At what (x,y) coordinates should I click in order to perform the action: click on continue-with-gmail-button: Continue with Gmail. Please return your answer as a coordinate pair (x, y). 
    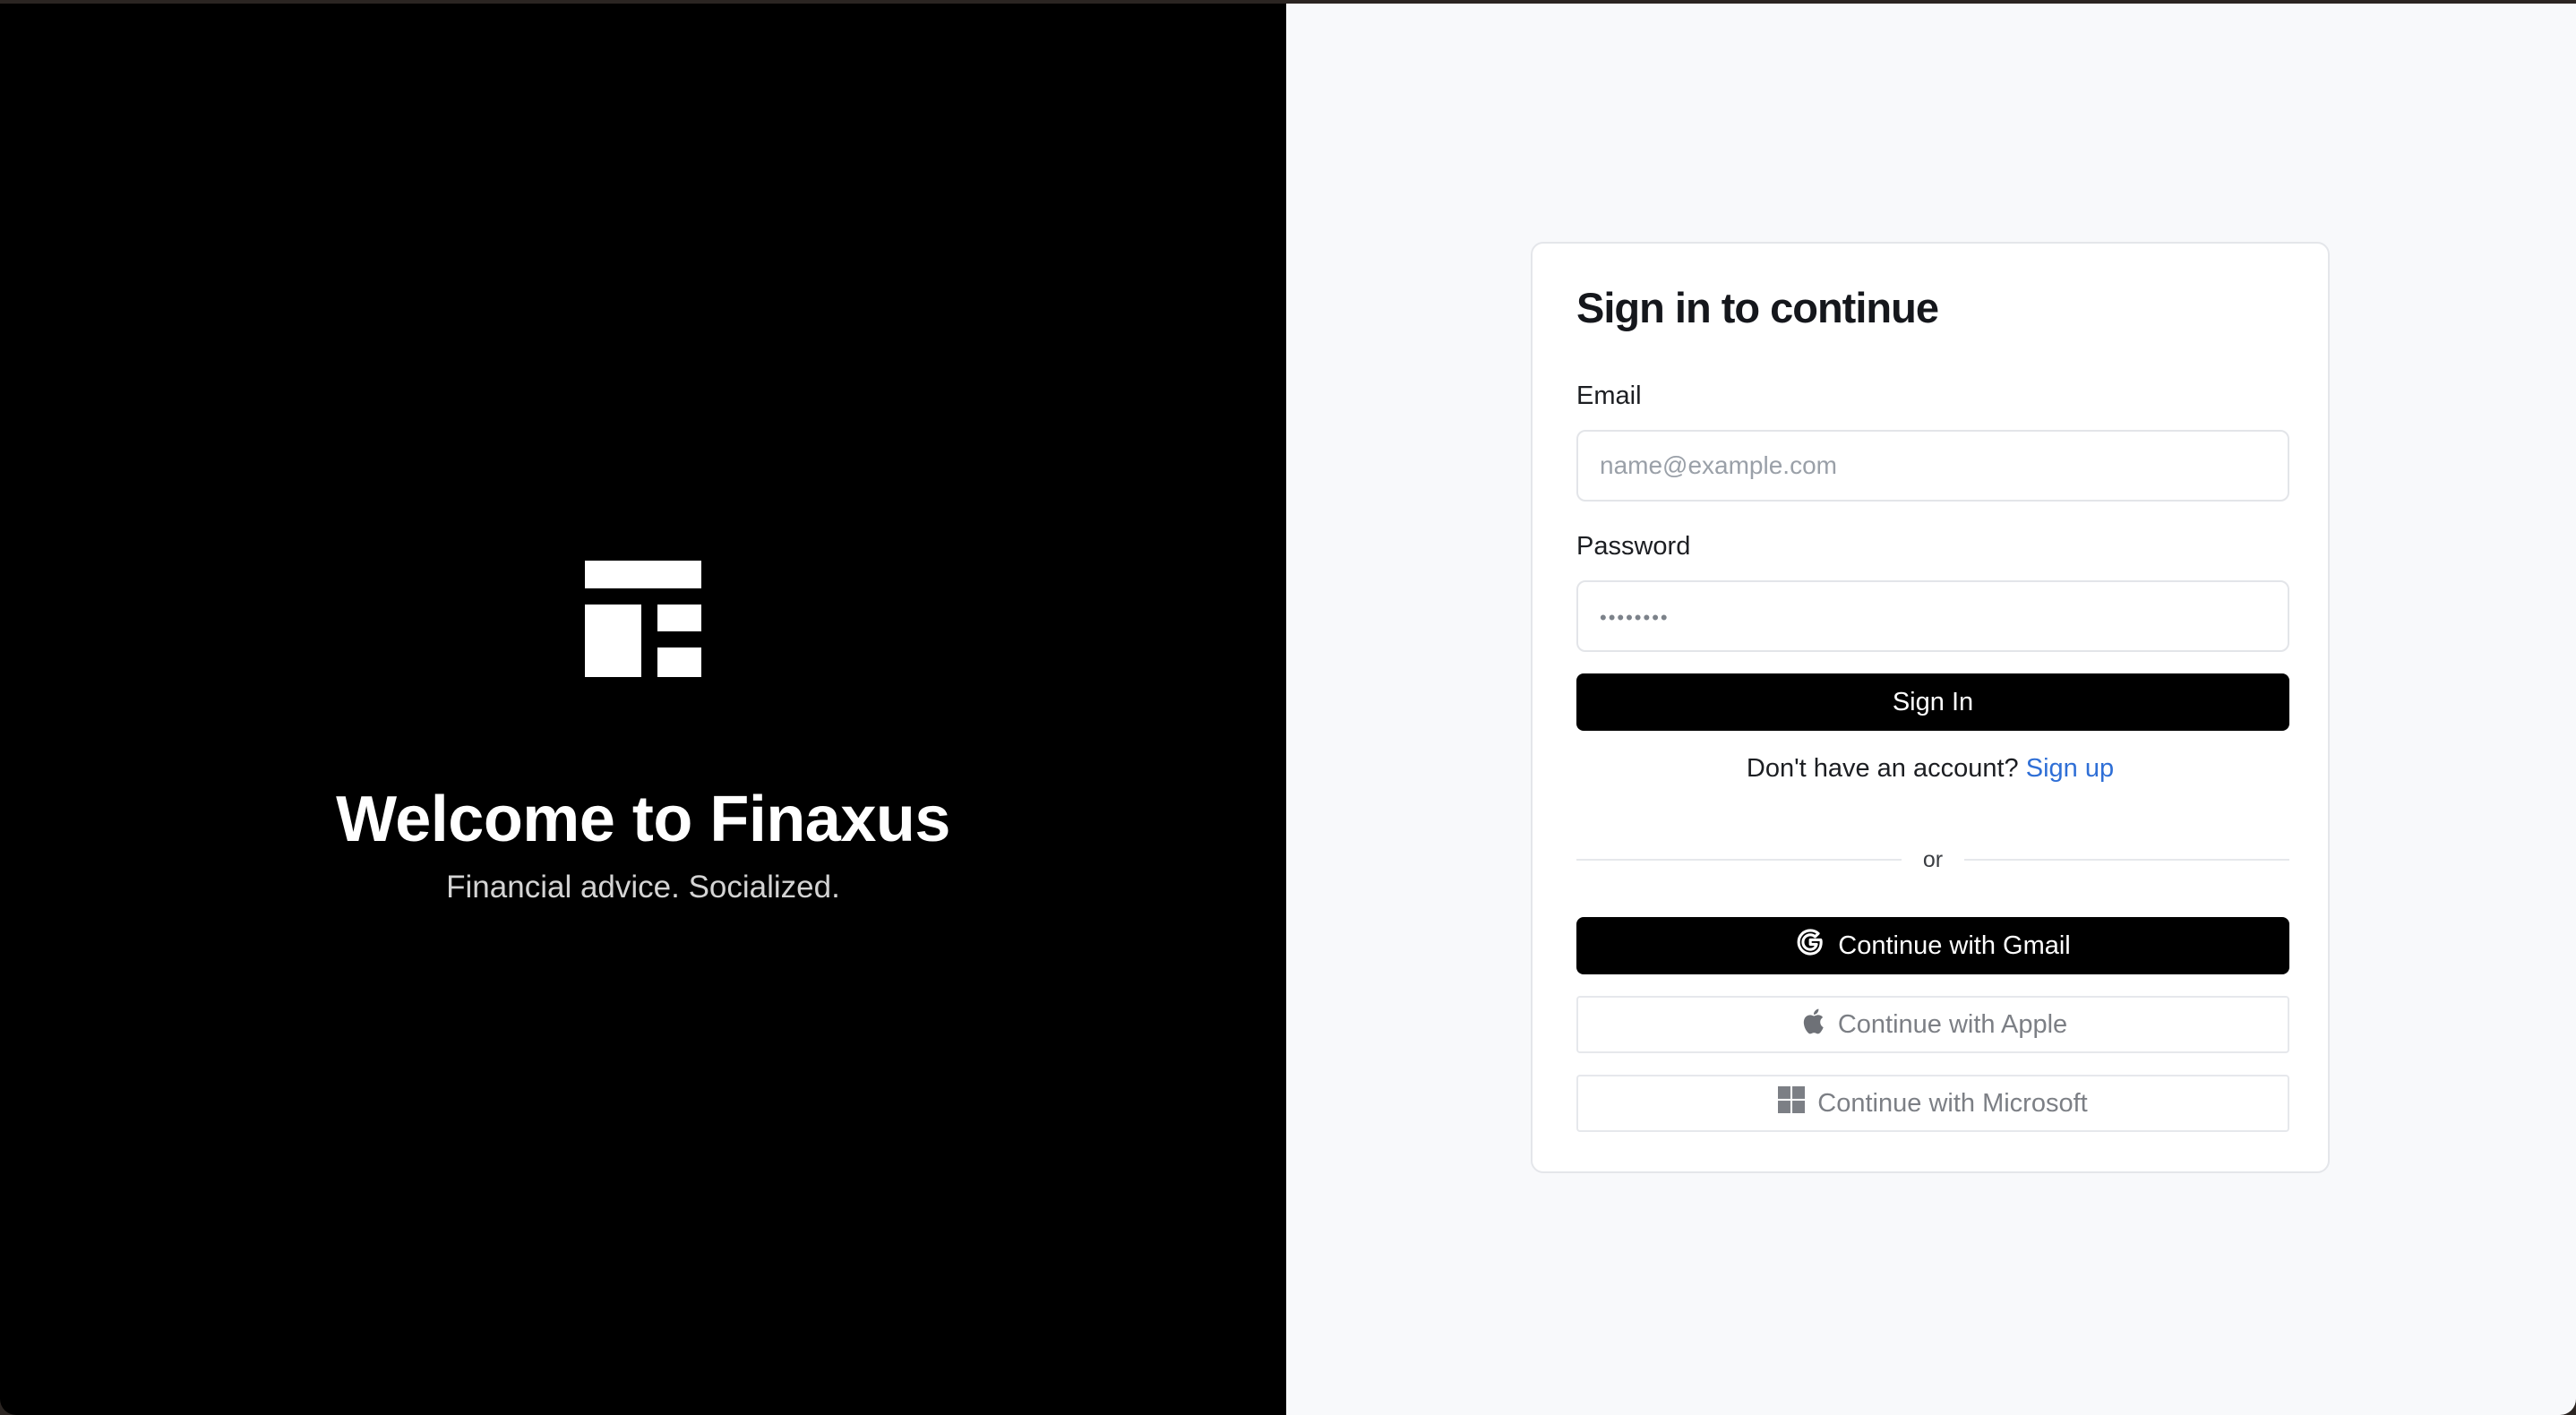
    Looking at the image, I should click on (1932, 945).